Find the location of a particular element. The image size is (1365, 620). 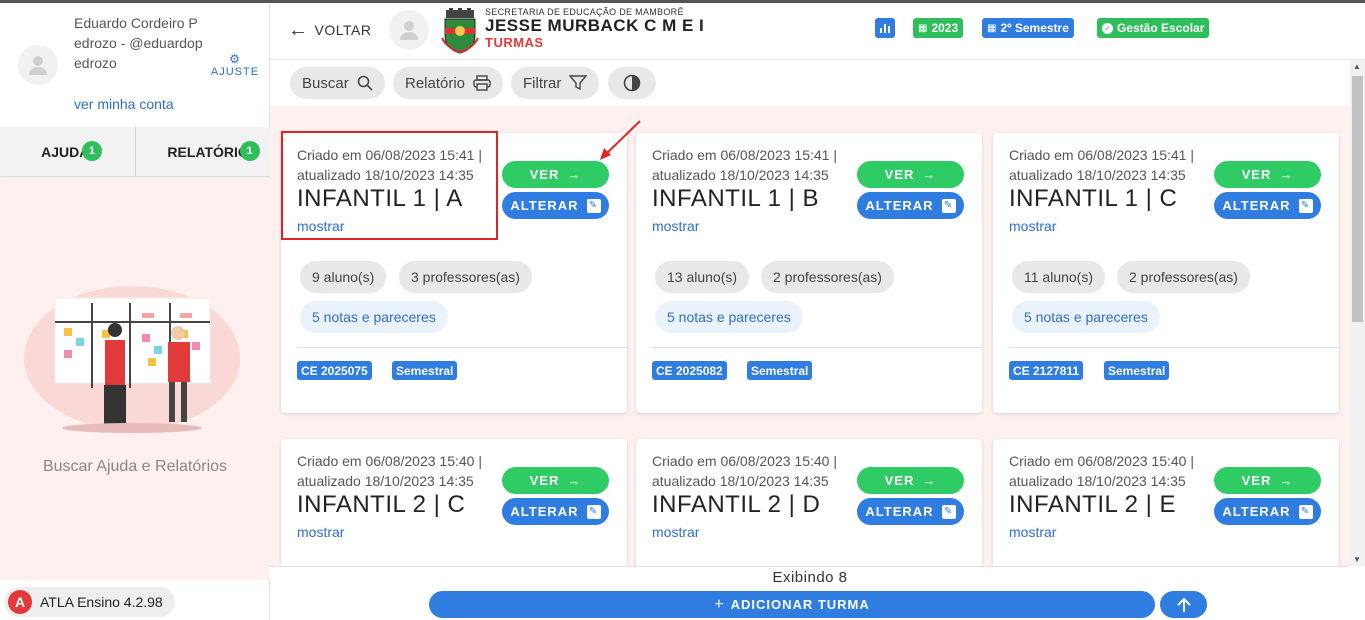

tab-ajuda-badge: 1 is located at coordinates (92, 151).